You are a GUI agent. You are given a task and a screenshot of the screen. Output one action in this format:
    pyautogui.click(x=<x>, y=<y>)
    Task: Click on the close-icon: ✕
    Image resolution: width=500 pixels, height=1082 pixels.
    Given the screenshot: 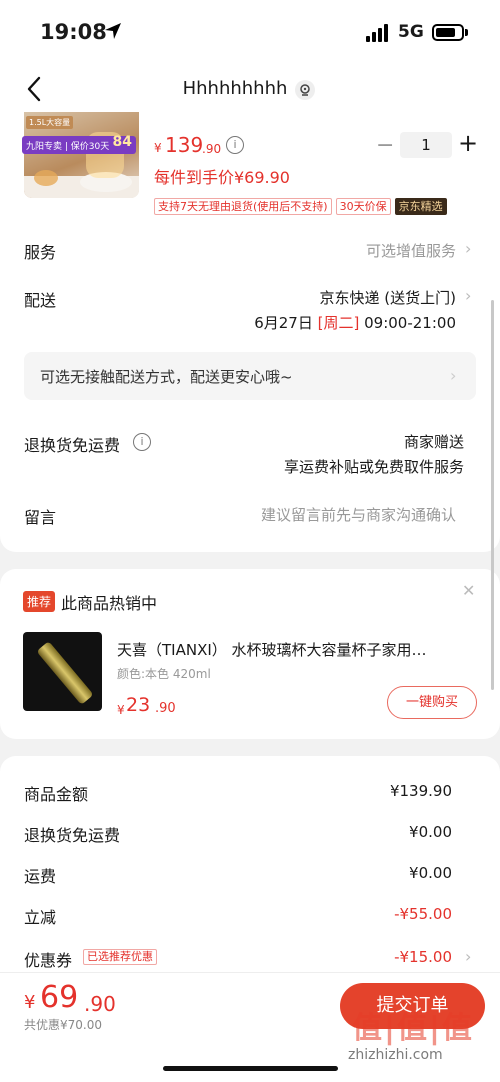 What is the action you would take?
    pyautogui.click(x=468, y=590)
    